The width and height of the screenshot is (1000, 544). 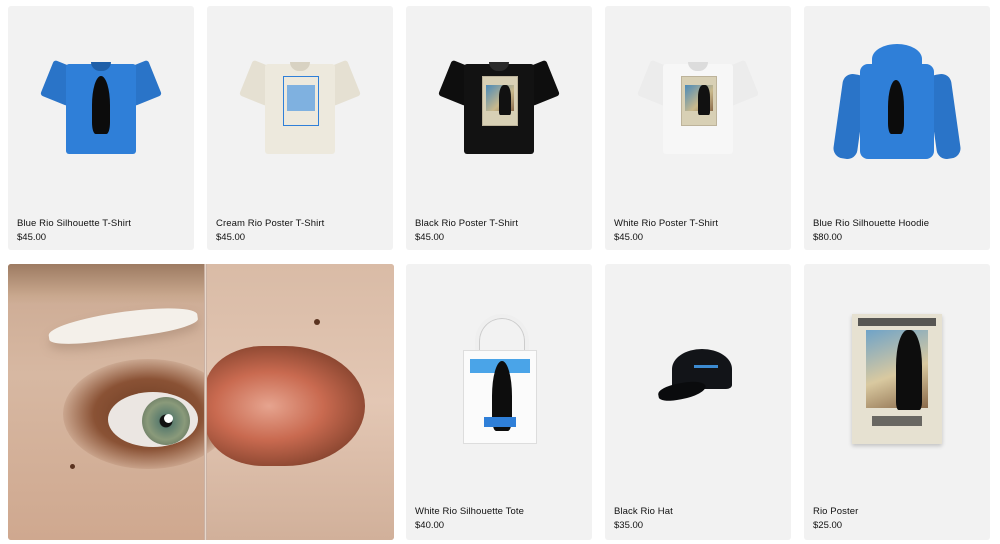 What do you see at coordinates (629, 525) in the screenshot?
I see `product-price: $35.00` at bounding box center [629, 525].